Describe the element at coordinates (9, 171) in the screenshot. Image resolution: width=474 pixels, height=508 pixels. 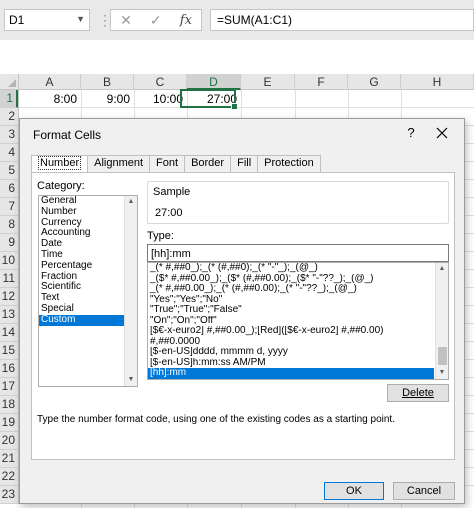
I see `row-header: 5` at that location.